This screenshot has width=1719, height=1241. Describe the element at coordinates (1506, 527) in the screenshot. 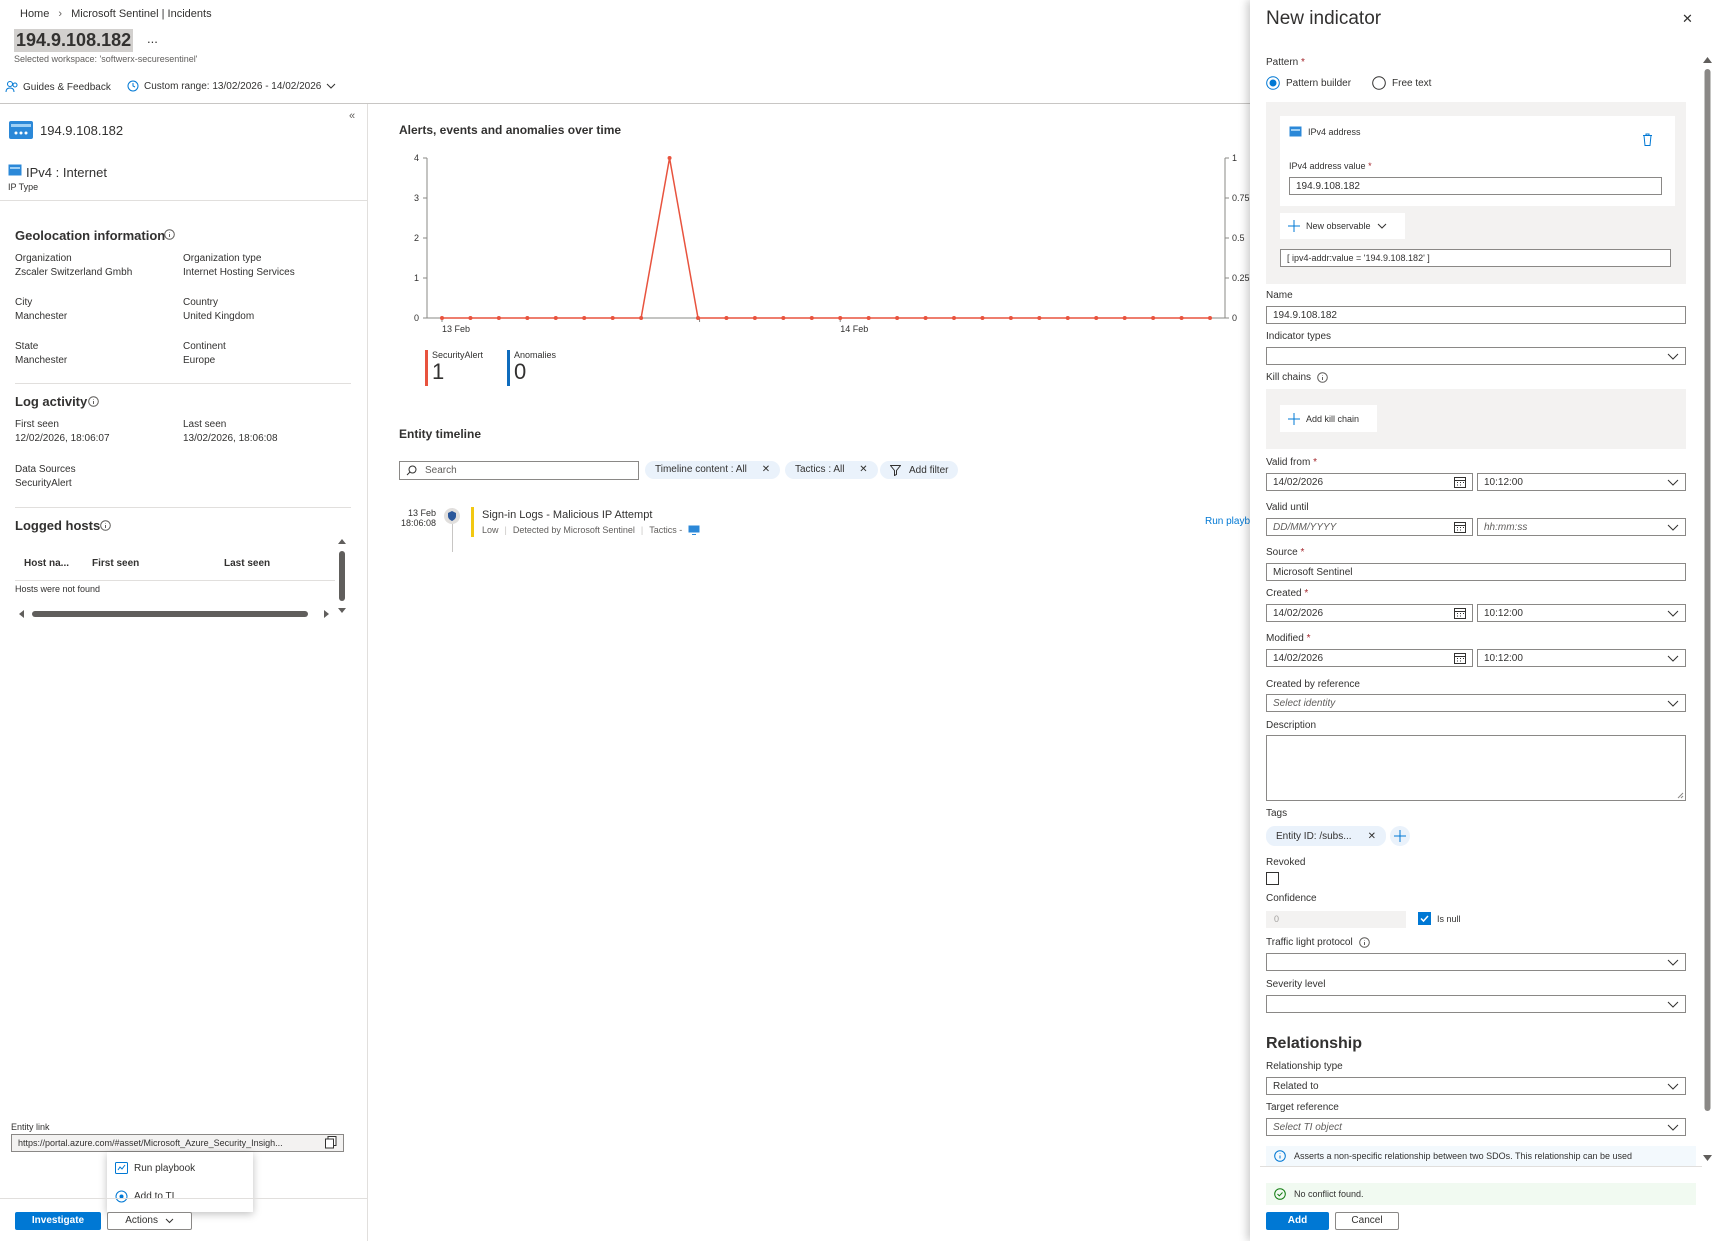

I see `time-placeholder: hh:mm:ss` at that location.